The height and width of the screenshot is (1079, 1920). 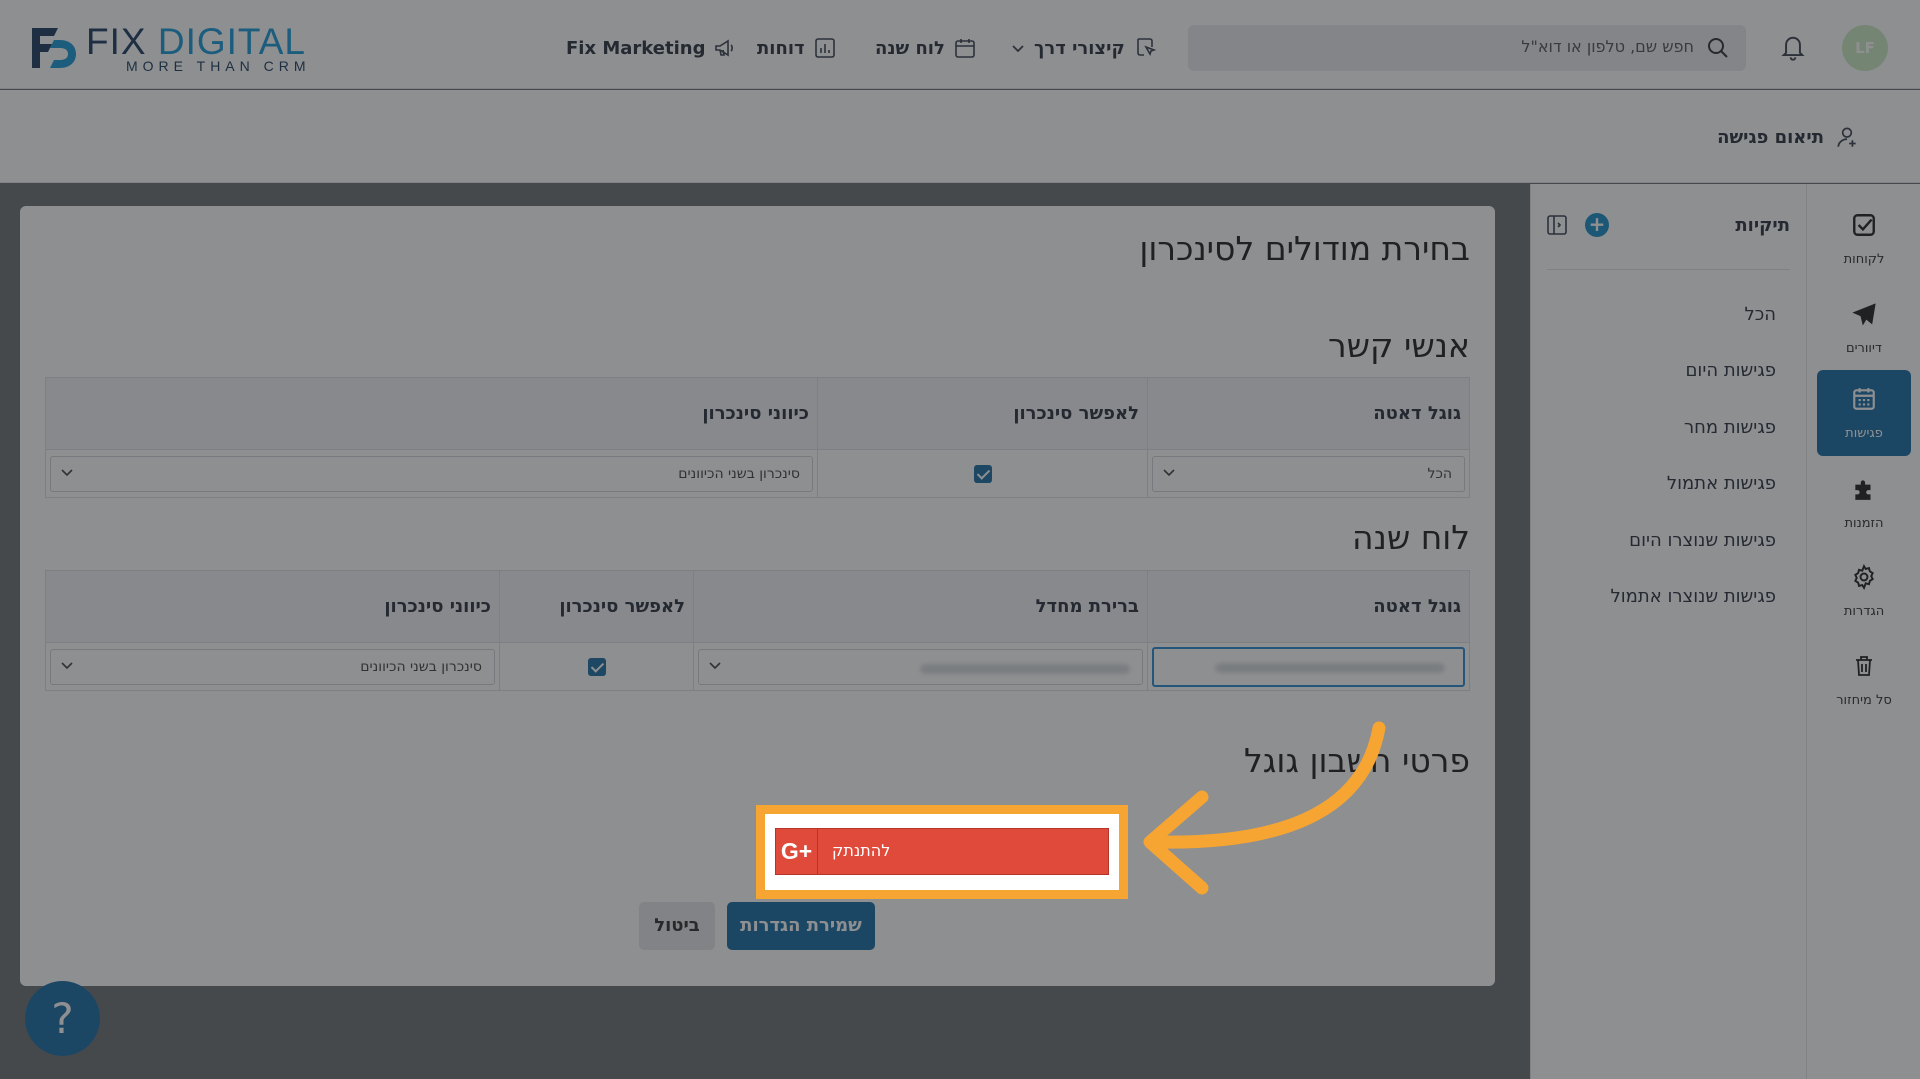 I want to click on fix-digital-logo: FIX DIGITAL MORE THAN CRM, so click(x=188, y=48).